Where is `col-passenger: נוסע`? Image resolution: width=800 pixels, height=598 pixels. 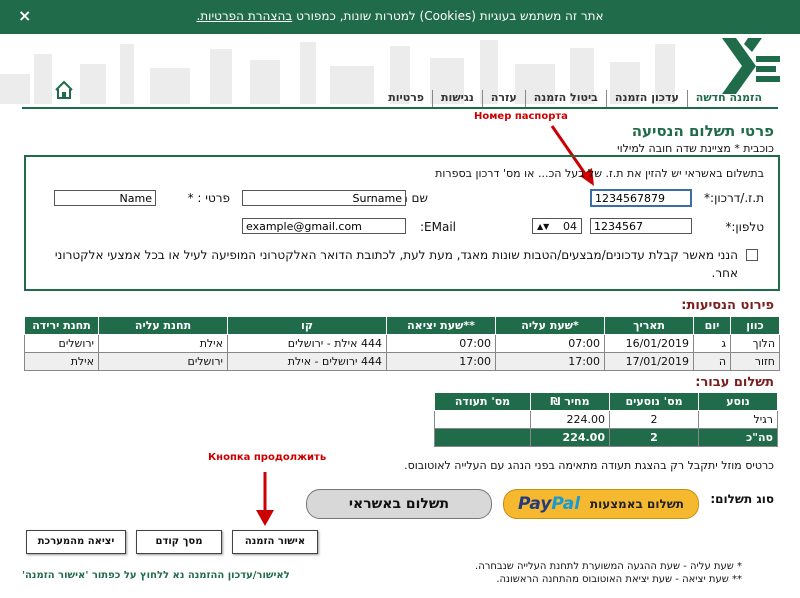
col-passenger: נוסע is located at coordinates (738, 401).